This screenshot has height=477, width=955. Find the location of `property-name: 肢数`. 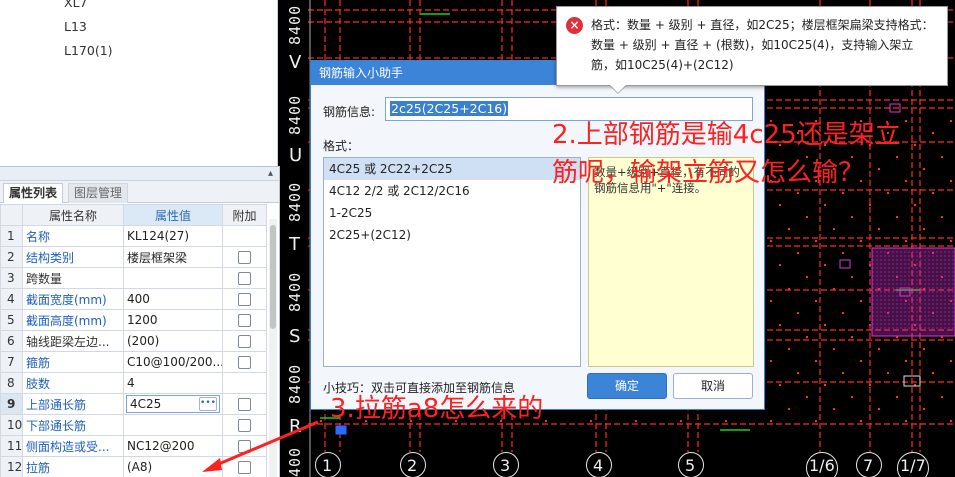

property-name: 肢数 is located at coordinates (73, 383).